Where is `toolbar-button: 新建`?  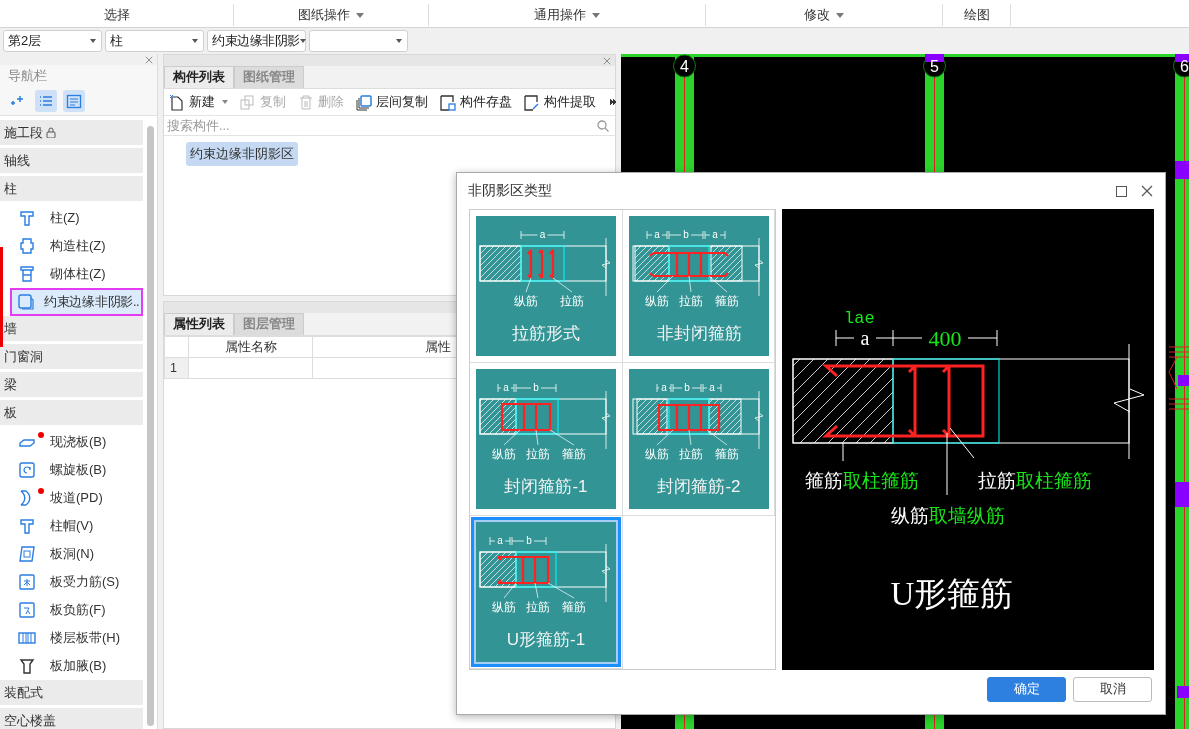 toolbar-button: 新建 is located at coordinates (198, 102).